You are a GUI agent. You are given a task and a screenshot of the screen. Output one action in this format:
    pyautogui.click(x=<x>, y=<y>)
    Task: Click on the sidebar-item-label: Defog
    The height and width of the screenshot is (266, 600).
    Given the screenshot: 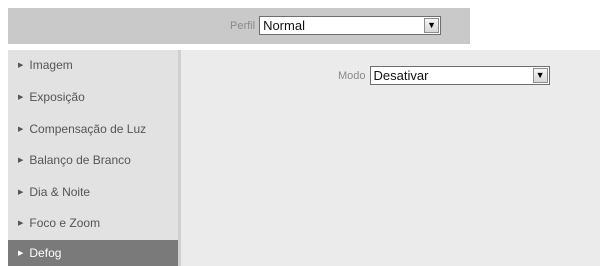 What is the action you would take?
    pyautogui.click(x=45, y=253)
    